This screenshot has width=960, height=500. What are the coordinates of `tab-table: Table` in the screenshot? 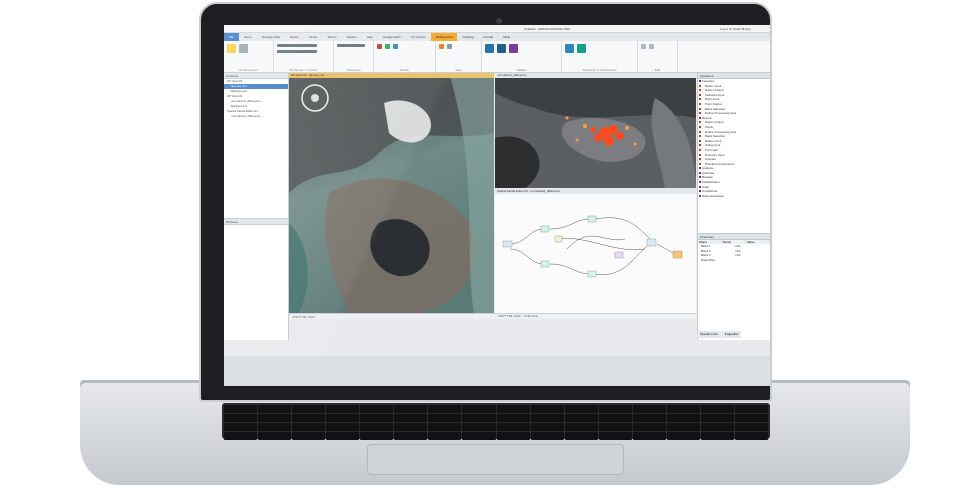 It's located at (506, 37).